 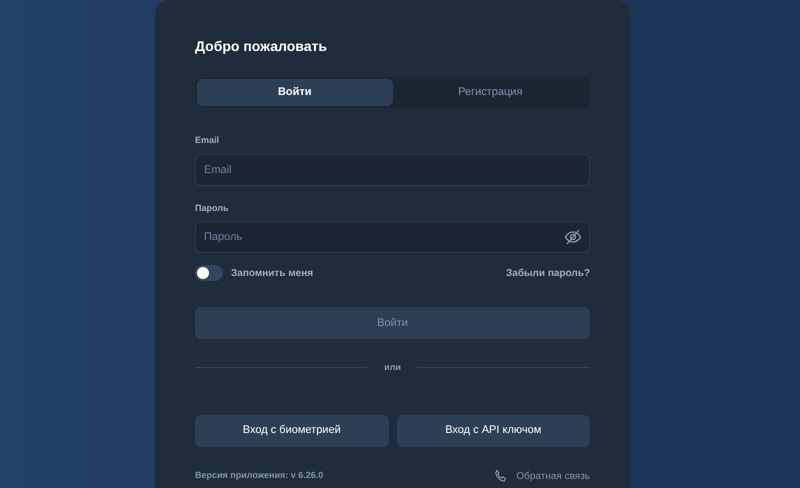 What do you see at coordinates (392, 367) in the screenshot?
I see `divider-text: или` at bounding box center [392, 367].